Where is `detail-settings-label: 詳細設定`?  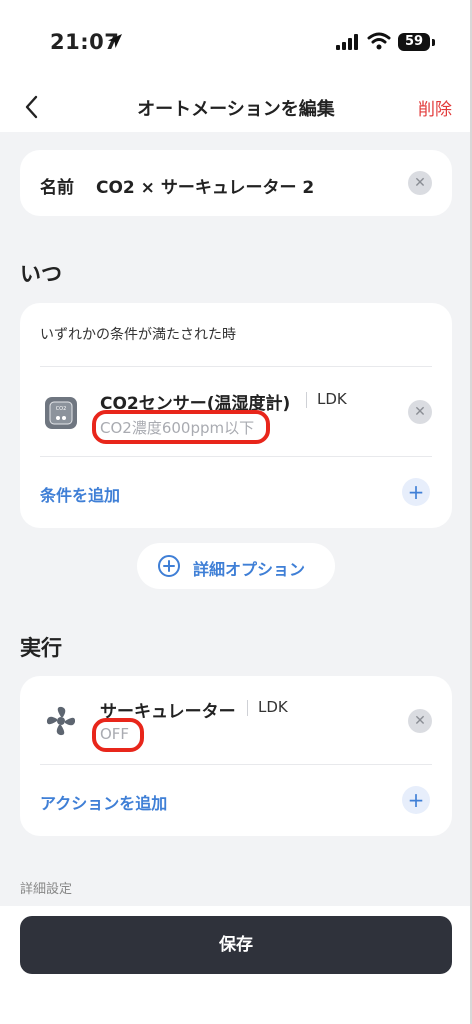
detail-settings-label: 詳細設定 is located at coordinates (46, 887).